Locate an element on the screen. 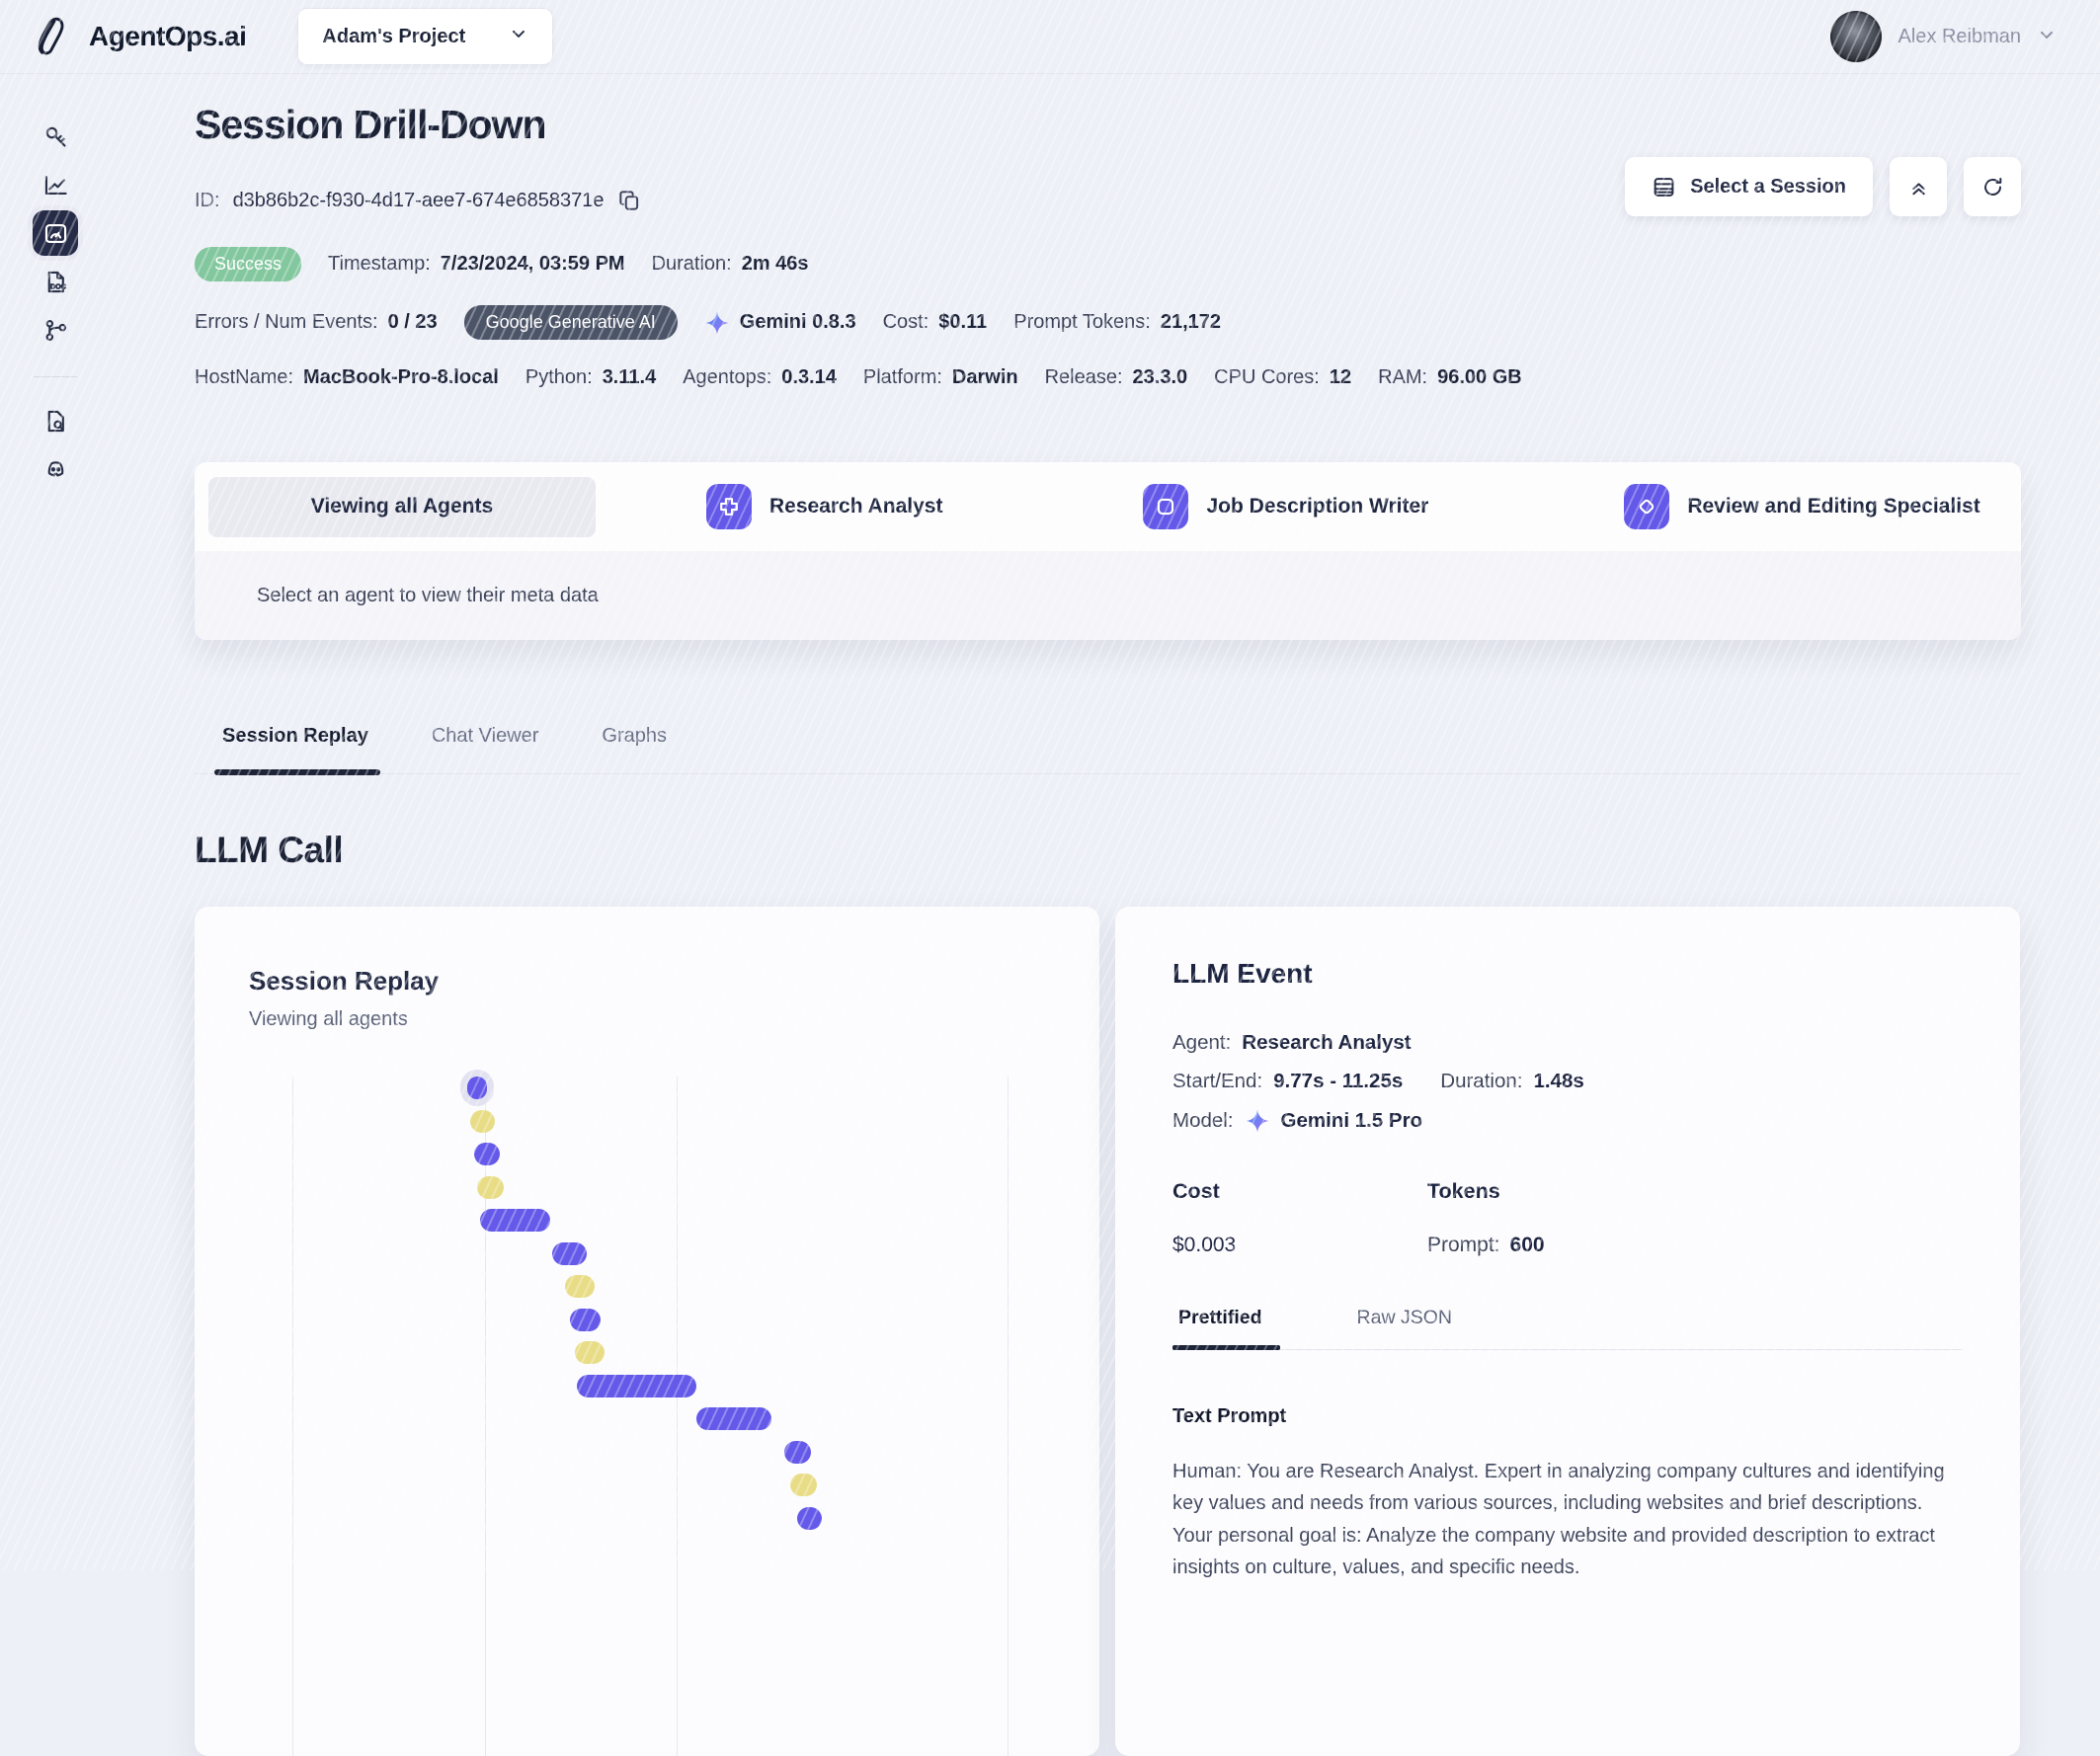 The height and width of the screenshot is (1756, 2100). sidebar-item-discord is located at coordinates (55, 469).